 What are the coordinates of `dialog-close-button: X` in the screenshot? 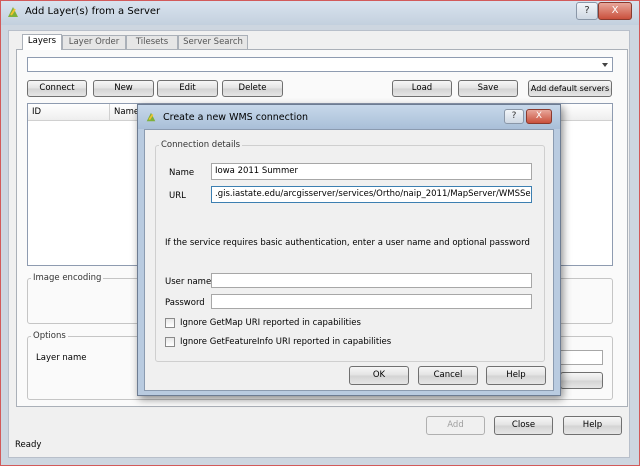 It's located at (539, 116).